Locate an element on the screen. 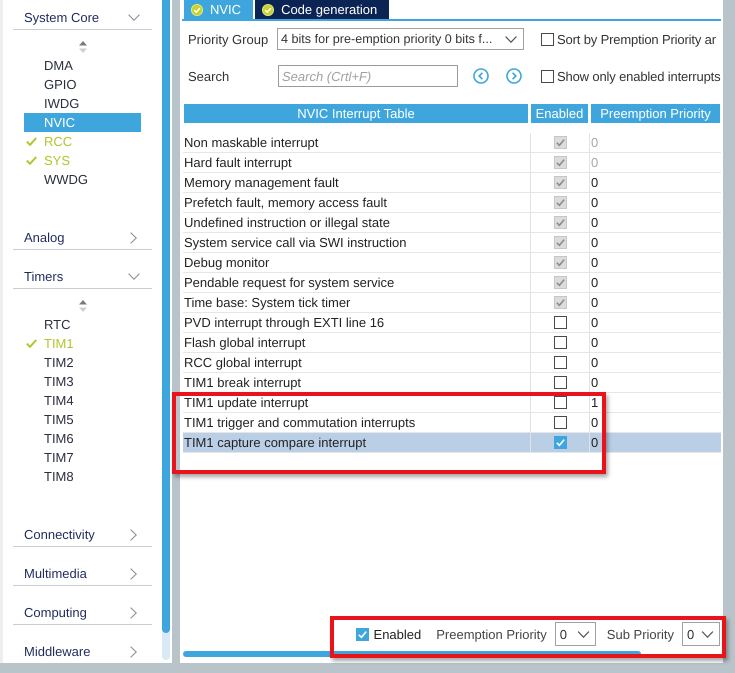 The height and width of the screenshot is (673, 735). table-cell-text: TIM1 capture compare interrupt is located at coordinates (275, 443).